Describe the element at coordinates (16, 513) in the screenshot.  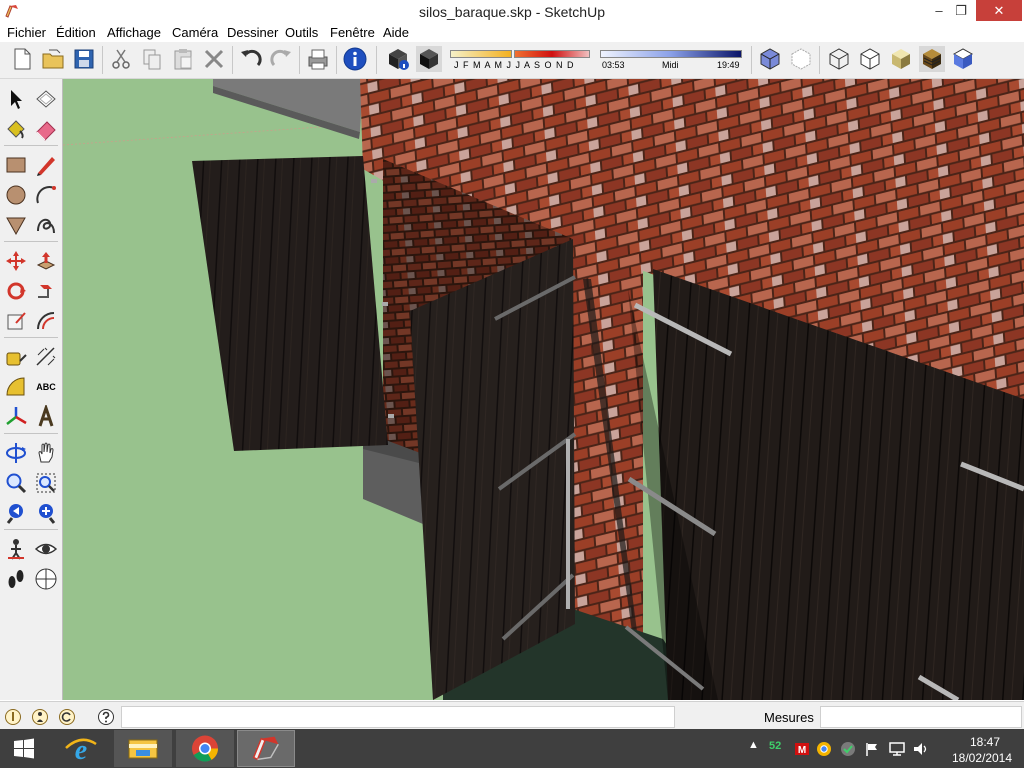
I see `previous-view-icon` at that location.